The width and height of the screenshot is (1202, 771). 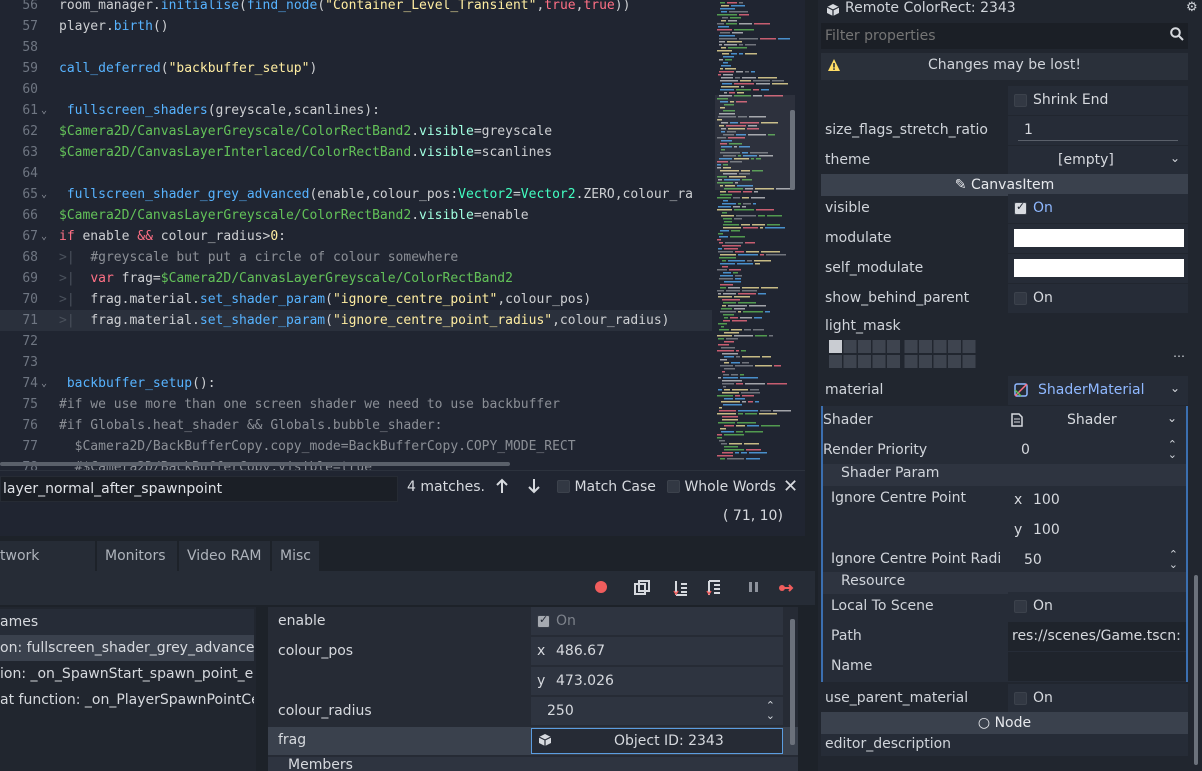 What do you see at coordinates (1098, 390) in the screenshot?
I see `material-dropdown: ShaderMaterial ⌄` at bounding box center [1098, 390].